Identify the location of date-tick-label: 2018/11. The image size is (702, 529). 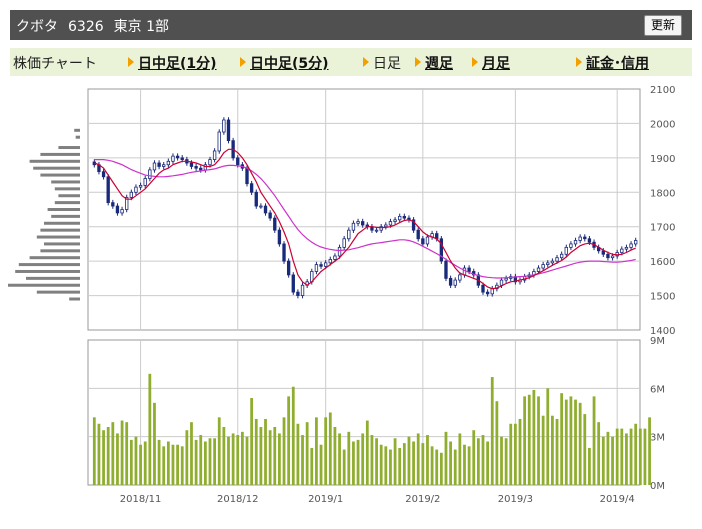
(141, 499).